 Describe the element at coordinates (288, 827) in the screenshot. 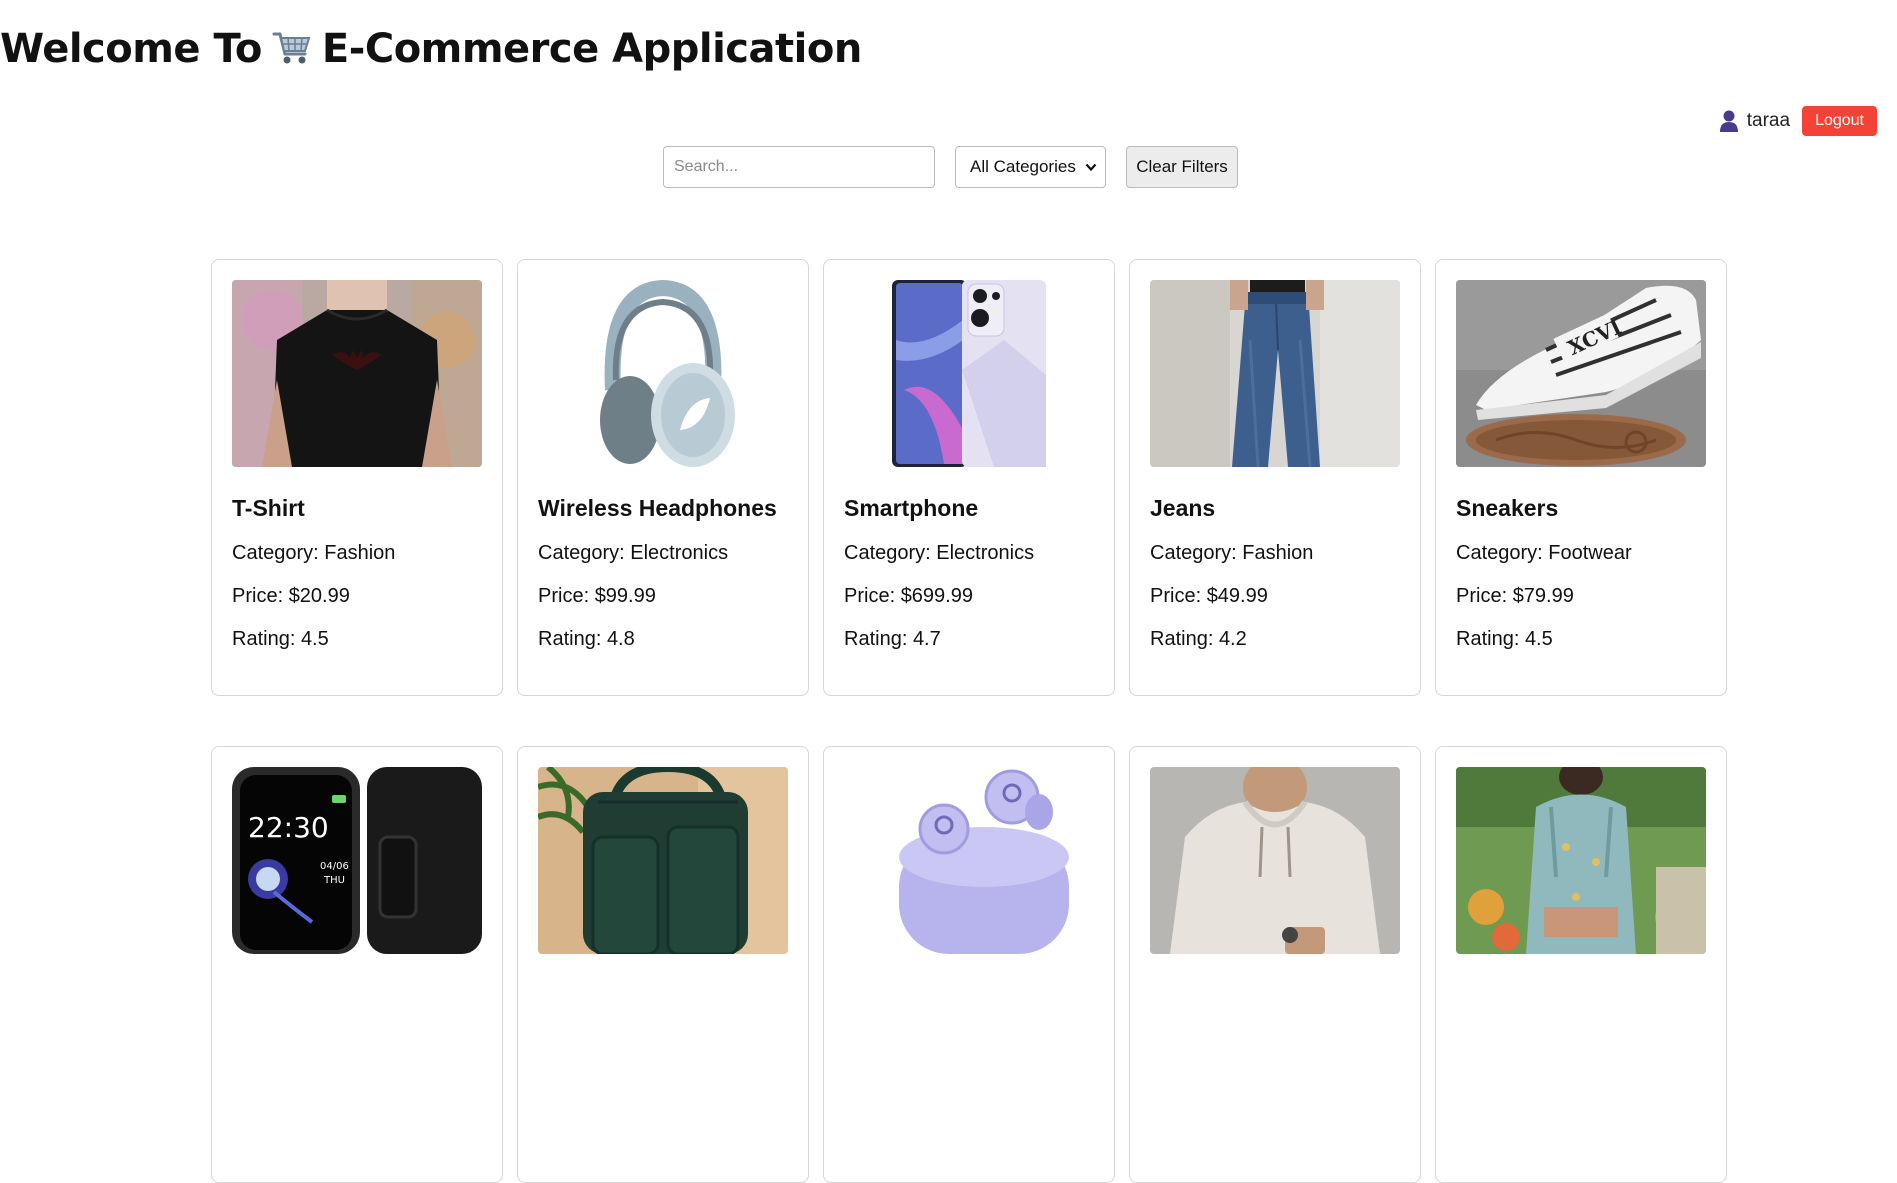

I see `svg-text: 22:30` at that location.